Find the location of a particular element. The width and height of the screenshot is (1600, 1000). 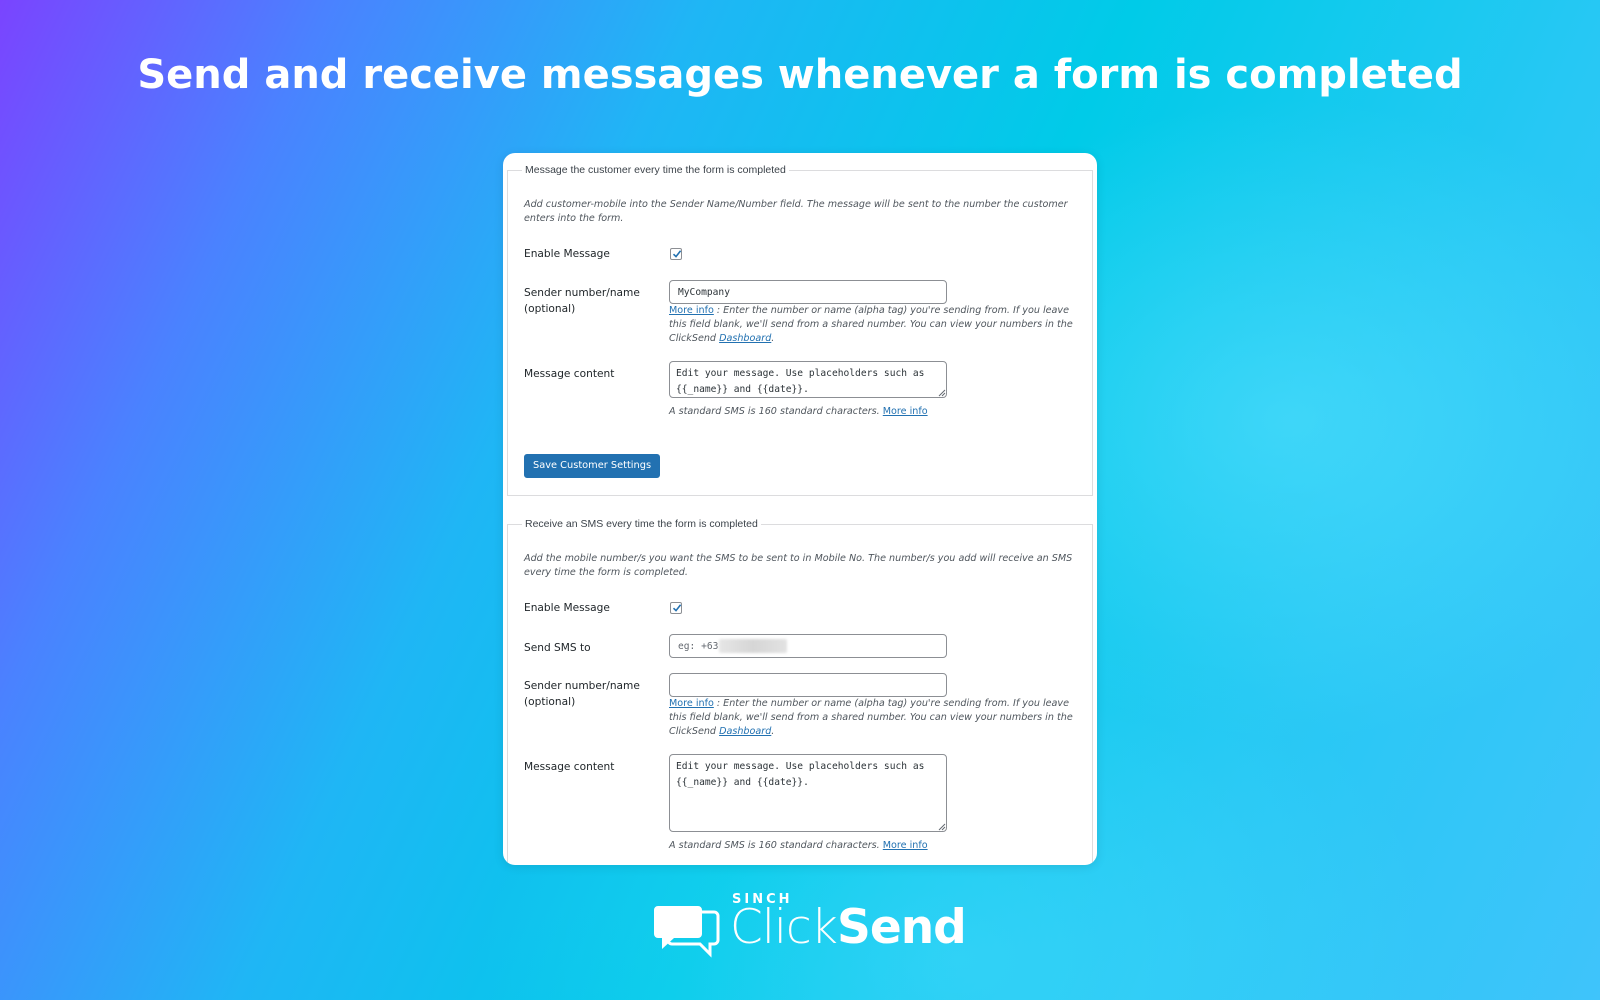

receive-sender-more-info-link: More info is located at coordinates (691, 703).